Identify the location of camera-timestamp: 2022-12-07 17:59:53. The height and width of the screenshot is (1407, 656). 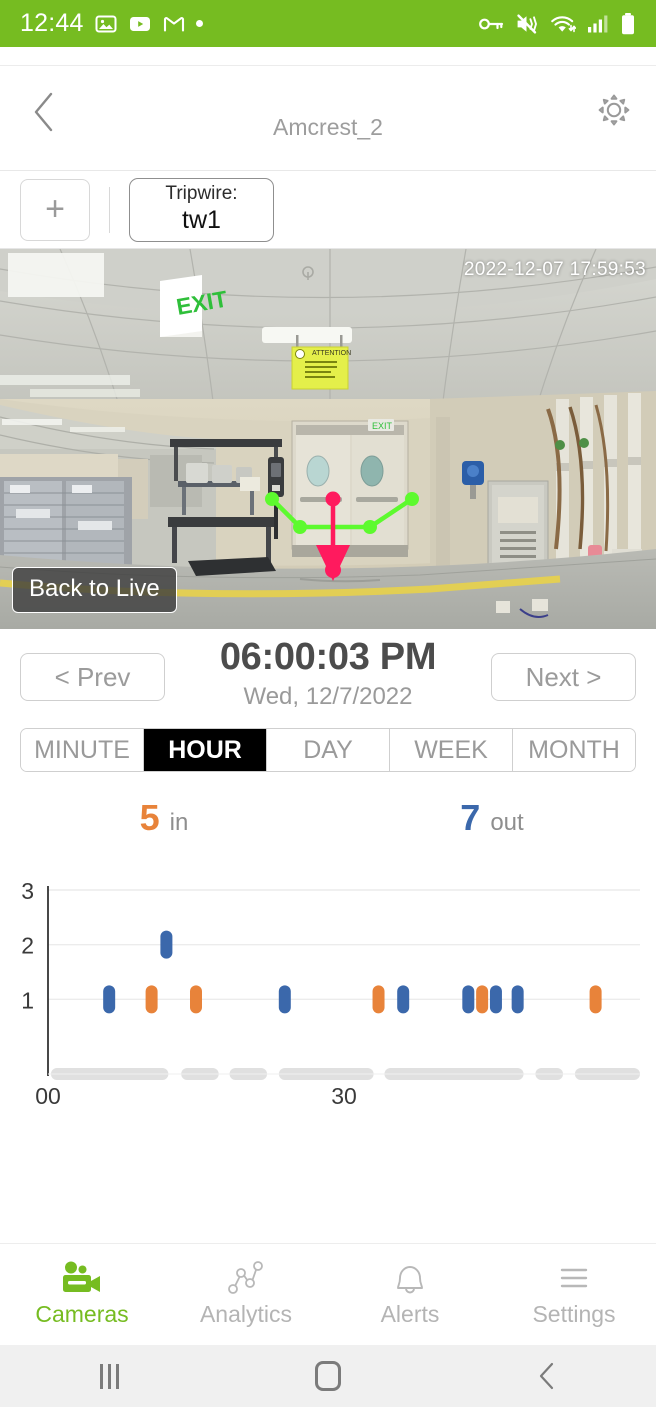
(554, 269).